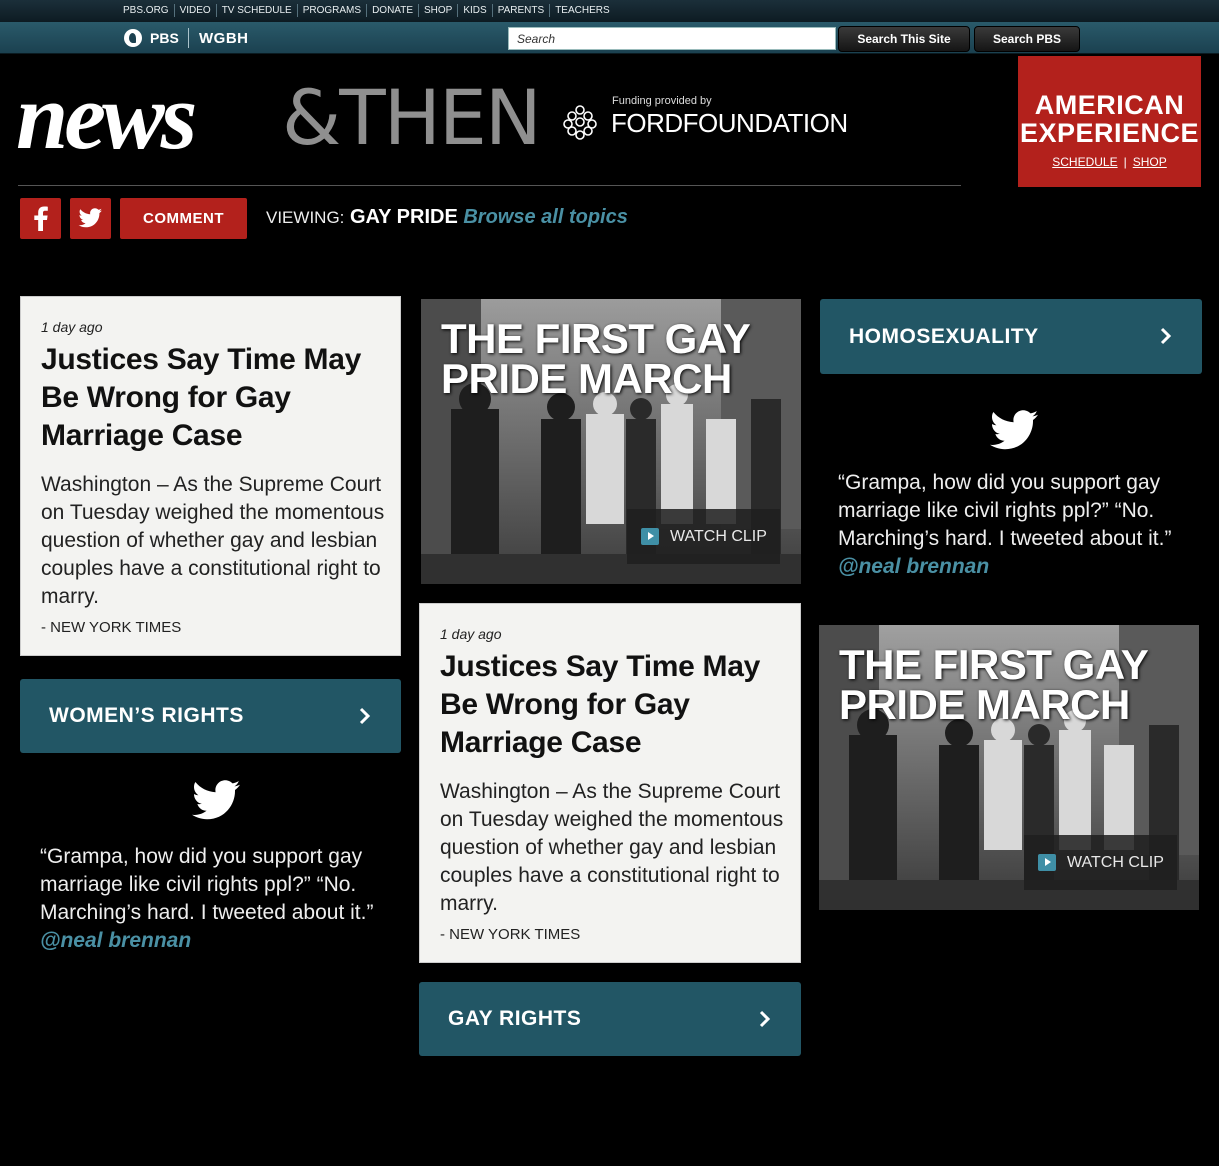  I want to click on amex-shop-link: SHOP, so click(1150, 162).